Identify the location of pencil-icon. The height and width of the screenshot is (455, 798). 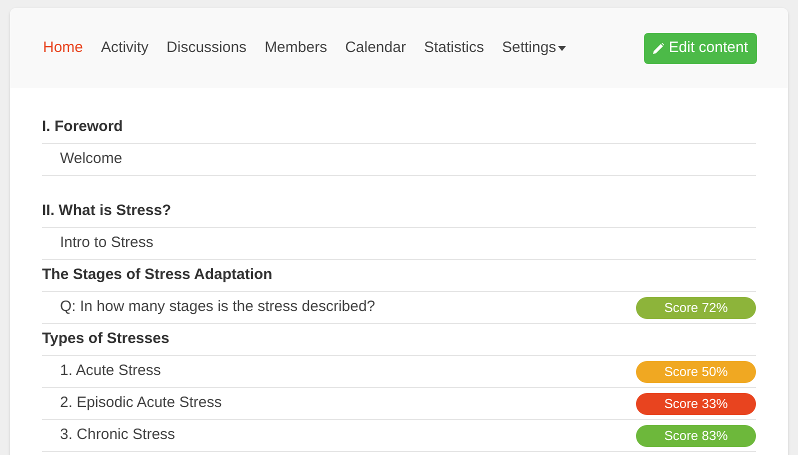
(658, 48).